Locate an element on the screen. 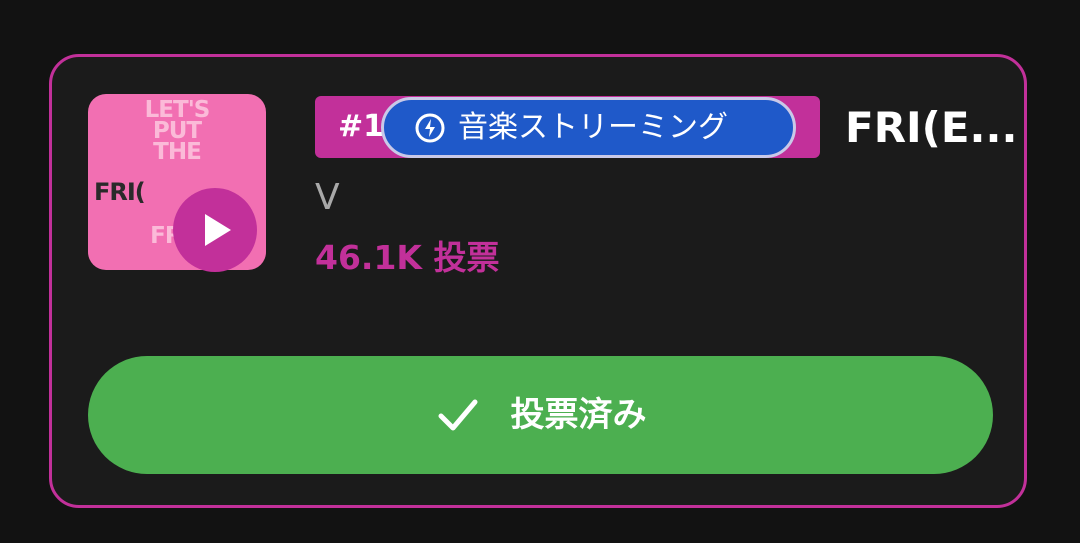 The height and width of the screenshot is (543, 1080). rank-number: #1 is located at coordinates (361, 126).